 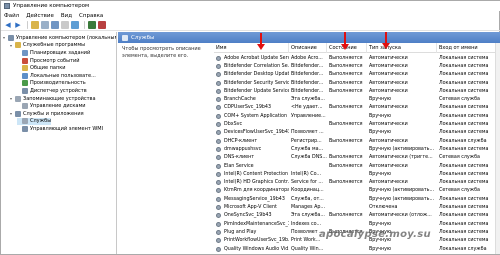 What do you see at coordinates (53, 53) in the screenshot?
I see `tree-item: Планировщик заданий` at bounding box center [53, 53].